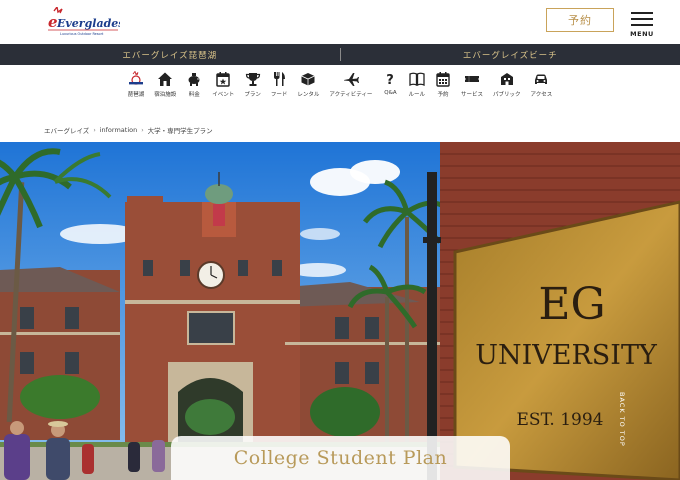 Image resolution: width=680 pixels, height=480 pixels. What do you see at coordinates (223, 95) in the screenshot?
I see `nav-label: イベント` at bounding box center [223, 95].